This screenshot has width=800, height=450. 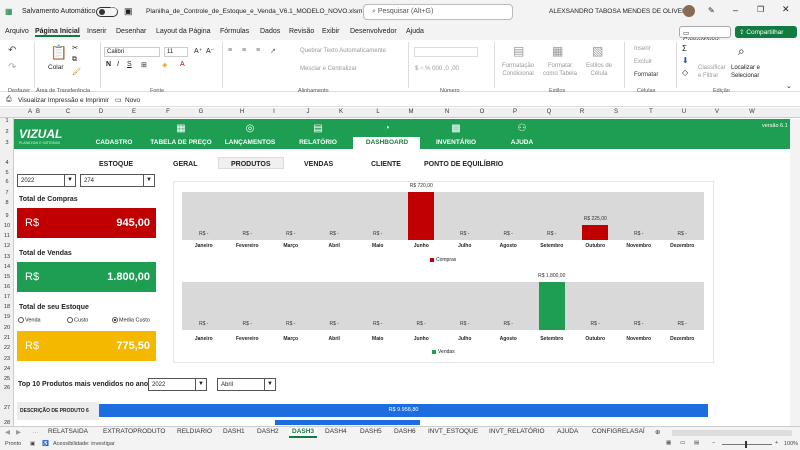 I want to click on italic-icon: I, so click(x=118, y=64).